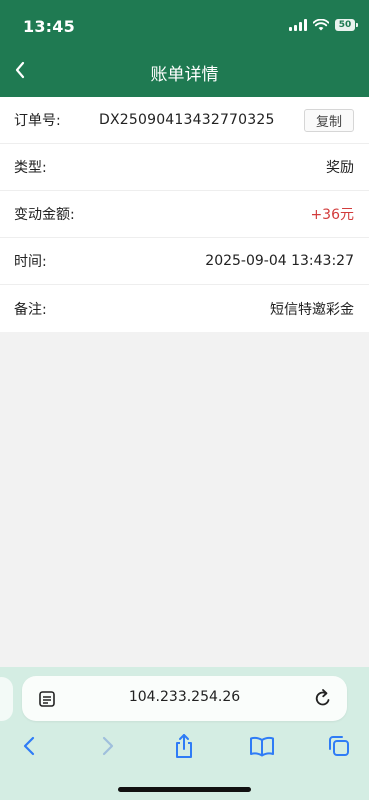  I want to click on share-icon, so click(184, 746).